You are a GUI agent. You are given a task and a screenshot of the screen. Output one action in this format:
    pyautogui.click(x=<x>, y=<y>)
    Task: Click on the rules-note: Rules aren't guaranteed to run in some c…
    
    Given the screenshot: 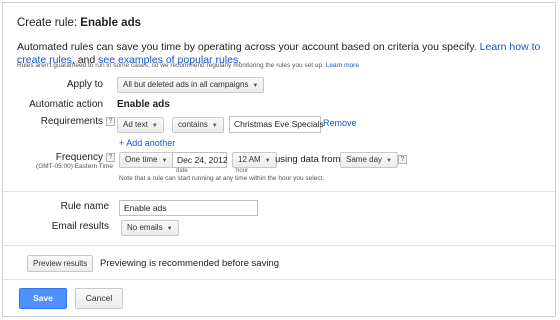 What is the action you would take?
    pyautogui.click(x=188, y=65)
    